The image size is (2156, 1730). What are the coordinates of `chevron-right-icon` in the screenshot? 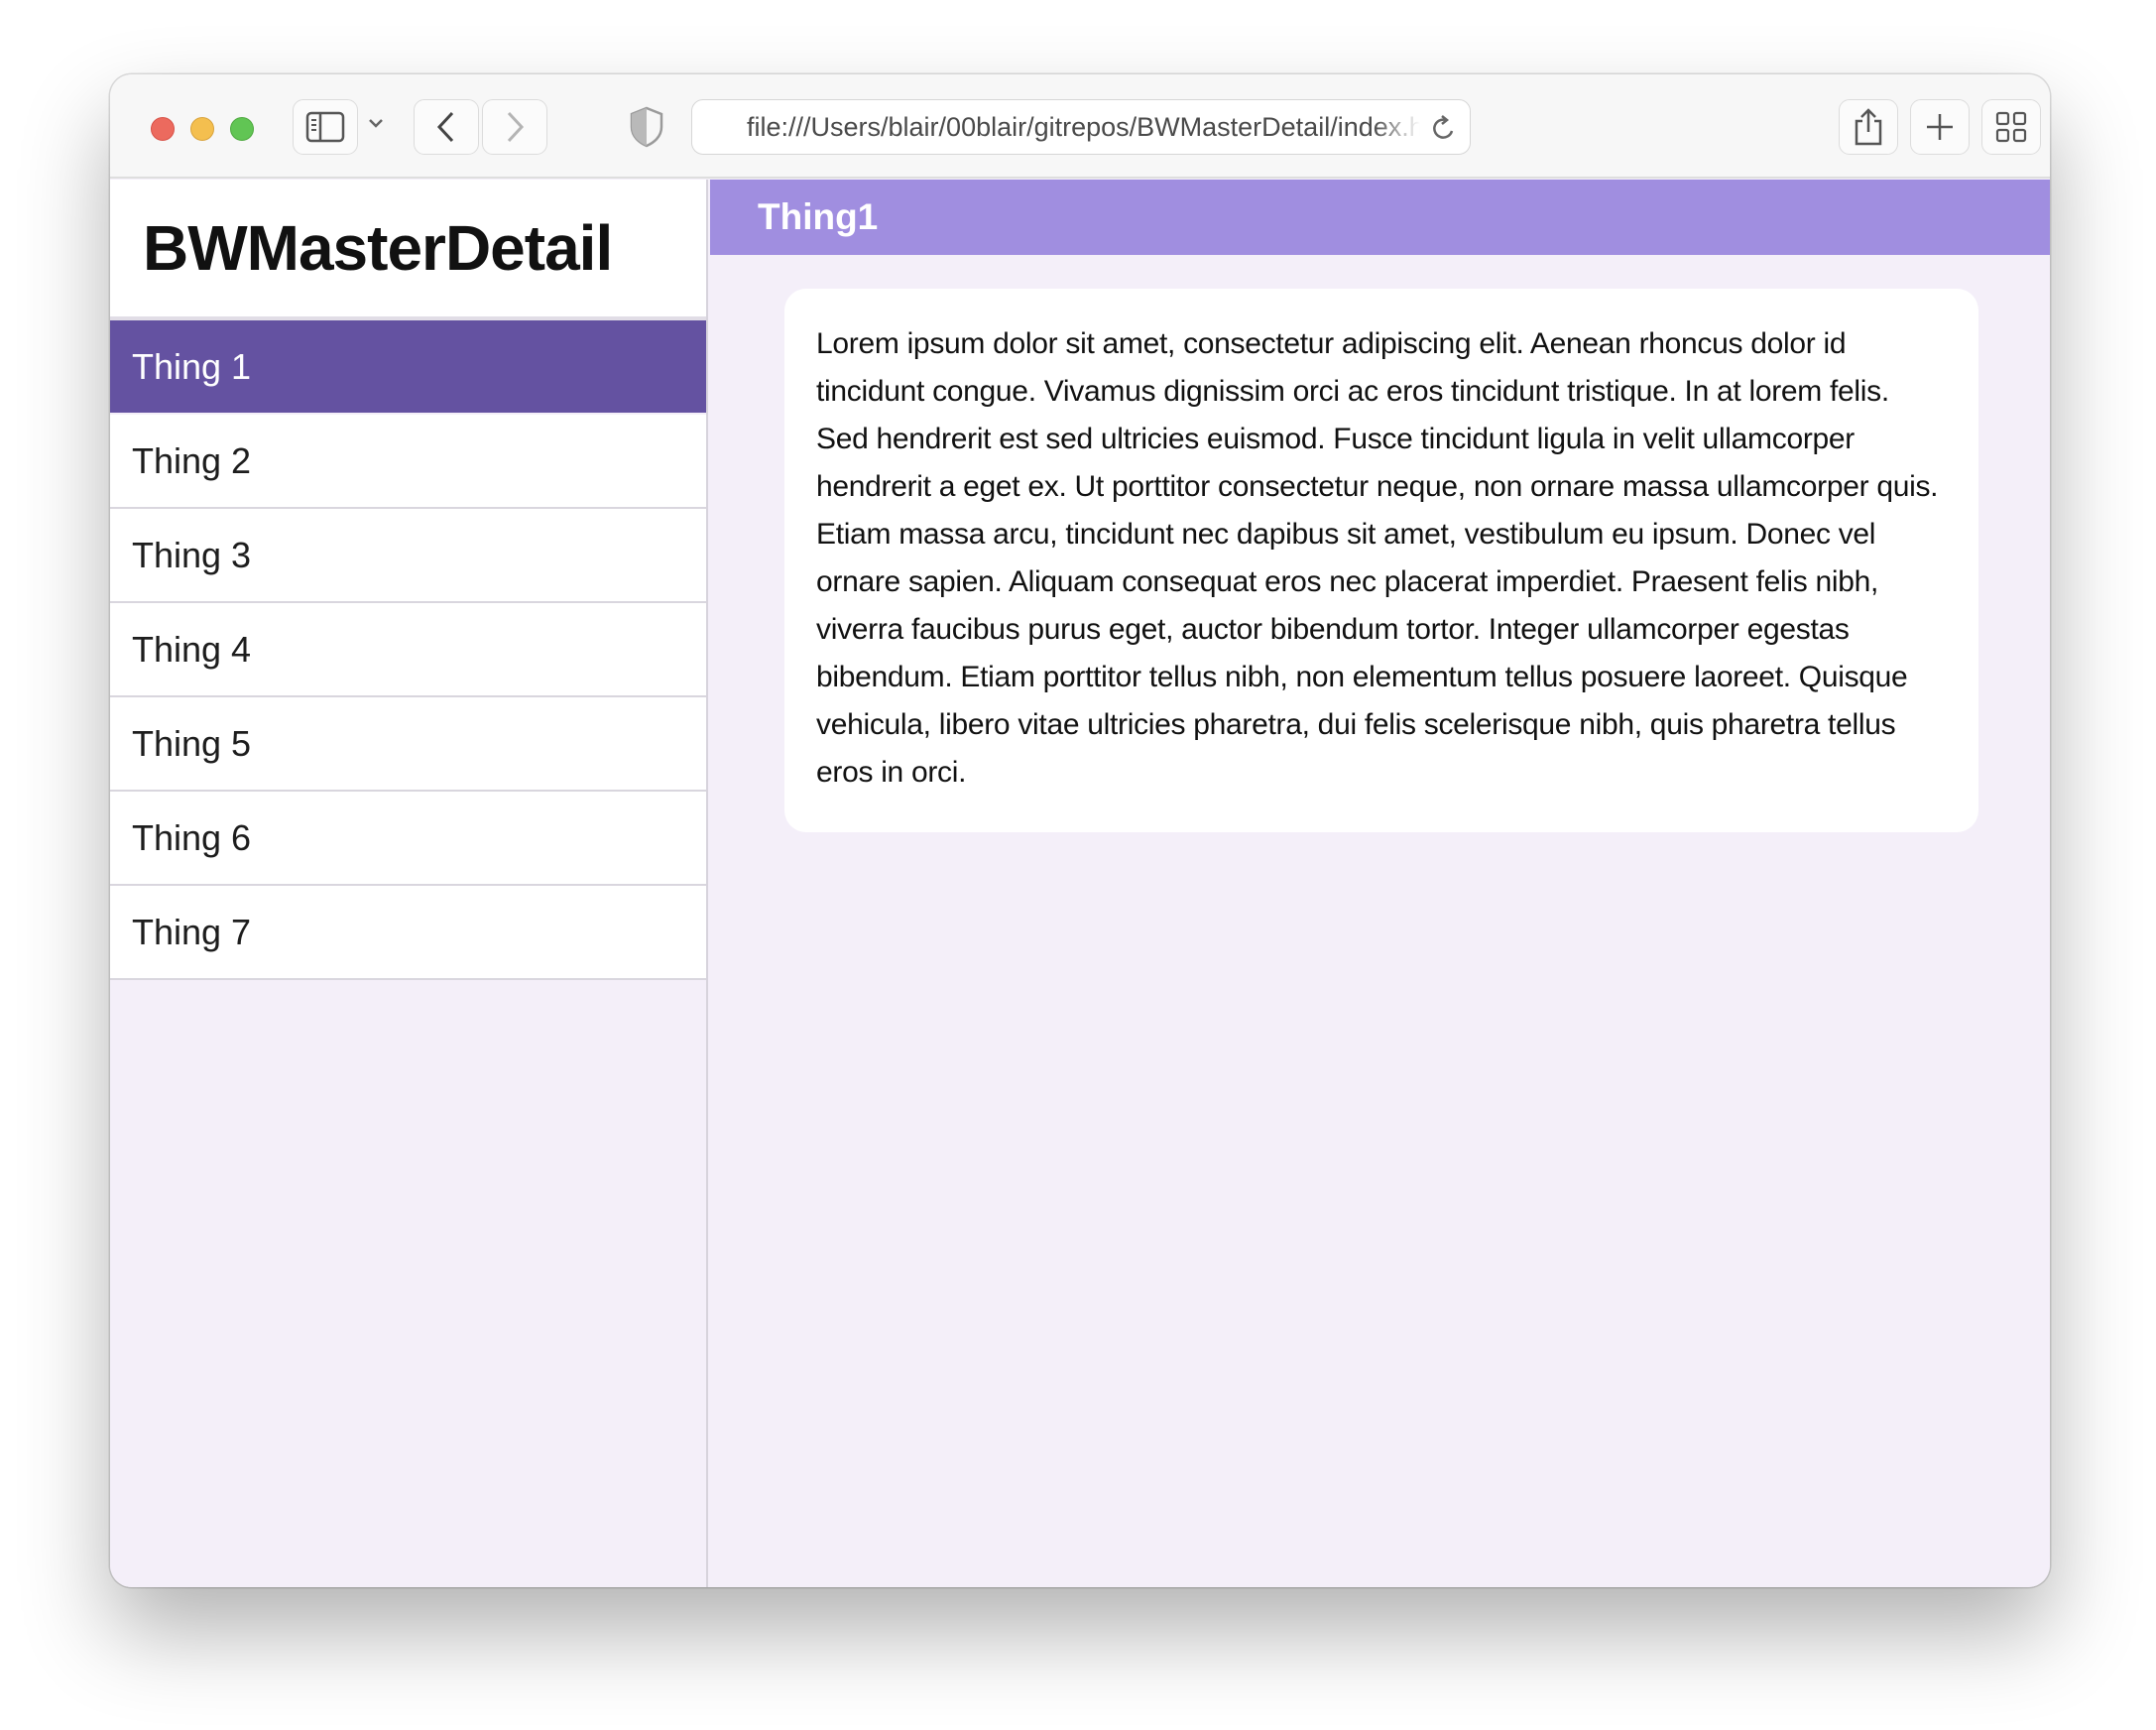 It's located at (515, 127).